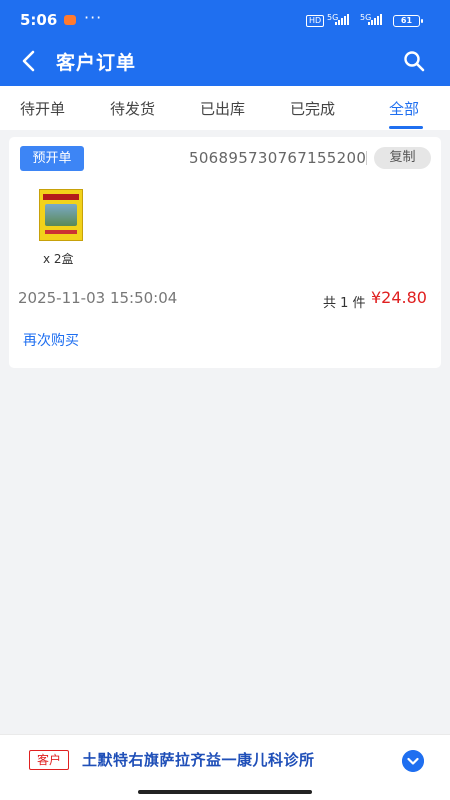  I want to click on more-notifications-icon: ···, so click(93, 17).